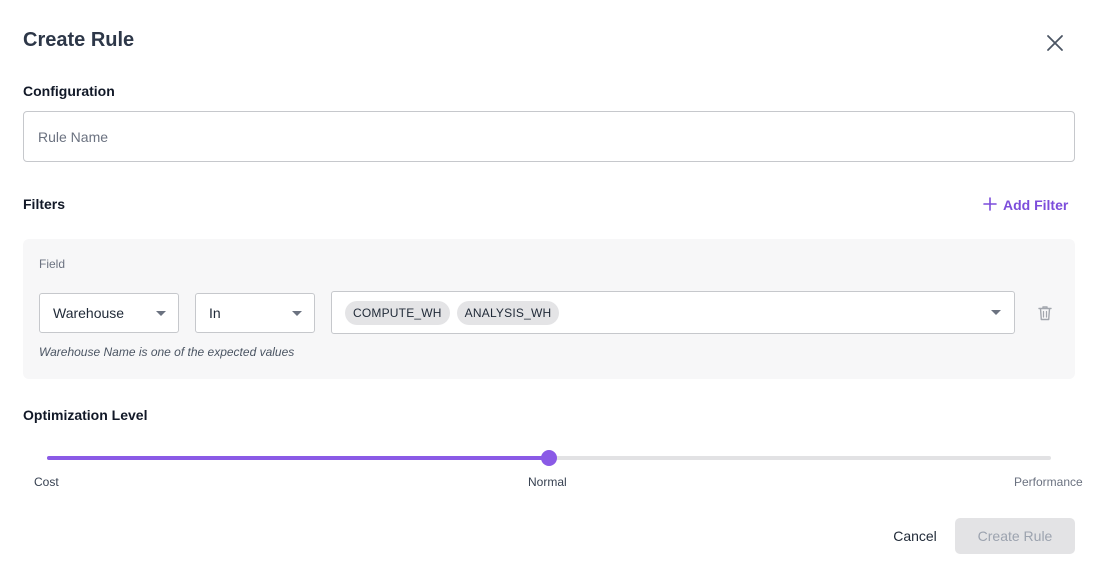 This screenshot has width=1096, height=573. What do you see at coordinates (69, 91) in the screenshot?
I see `configuration-heading: Configuration` at bounding box center [69, 91].